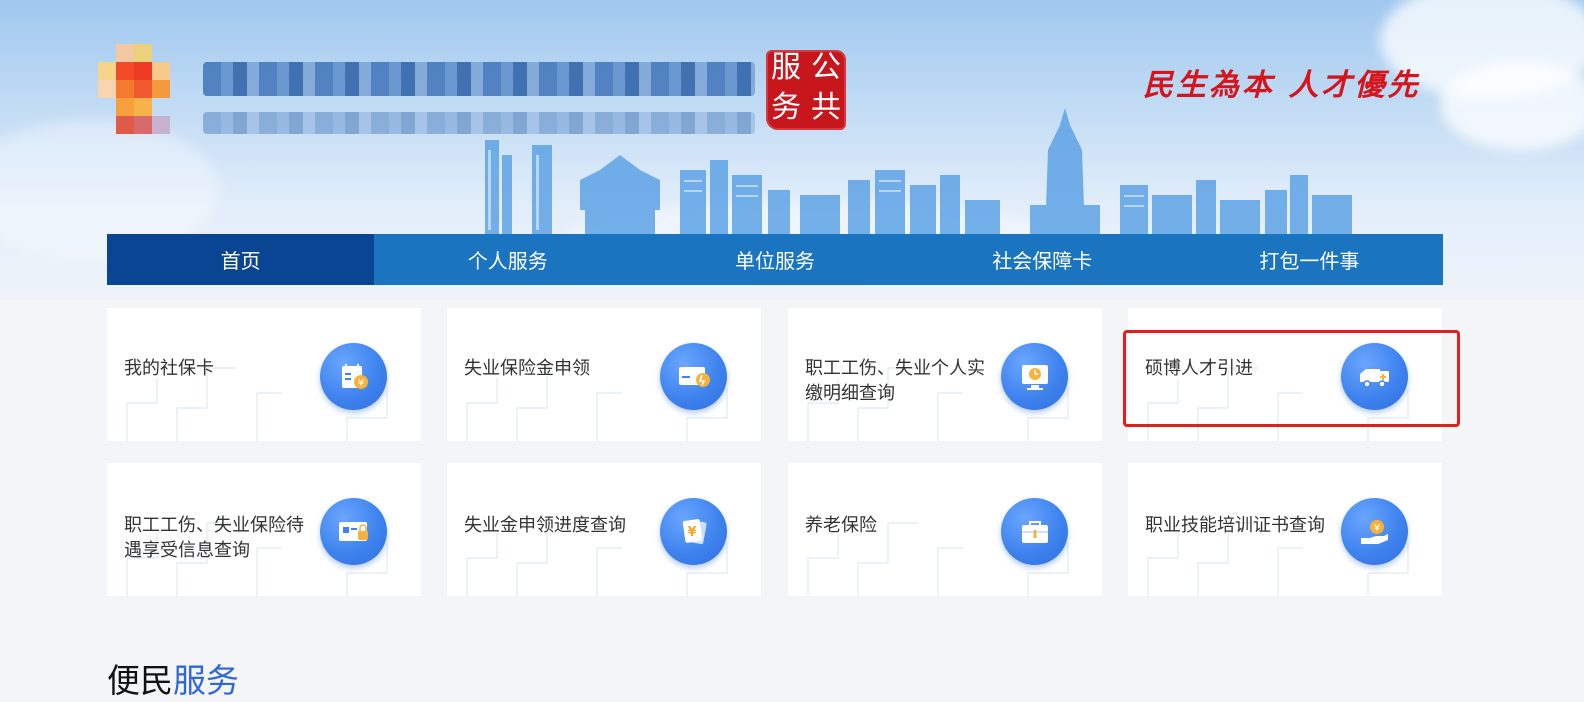  I want to click on hand-yuan-icon: ¥, so click(1374, 531).